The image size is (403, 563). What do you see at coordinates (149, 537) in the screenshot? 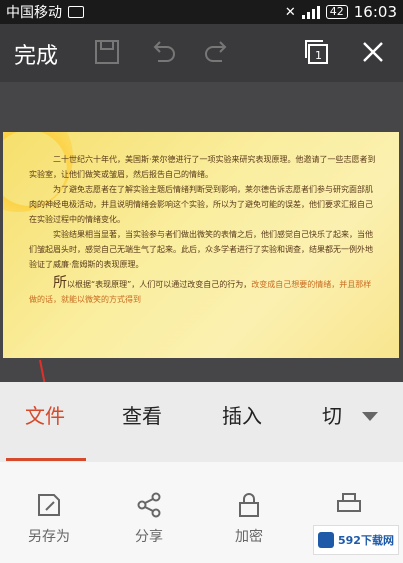
I see `share-label: 分享` at bounding box center [149, 537].